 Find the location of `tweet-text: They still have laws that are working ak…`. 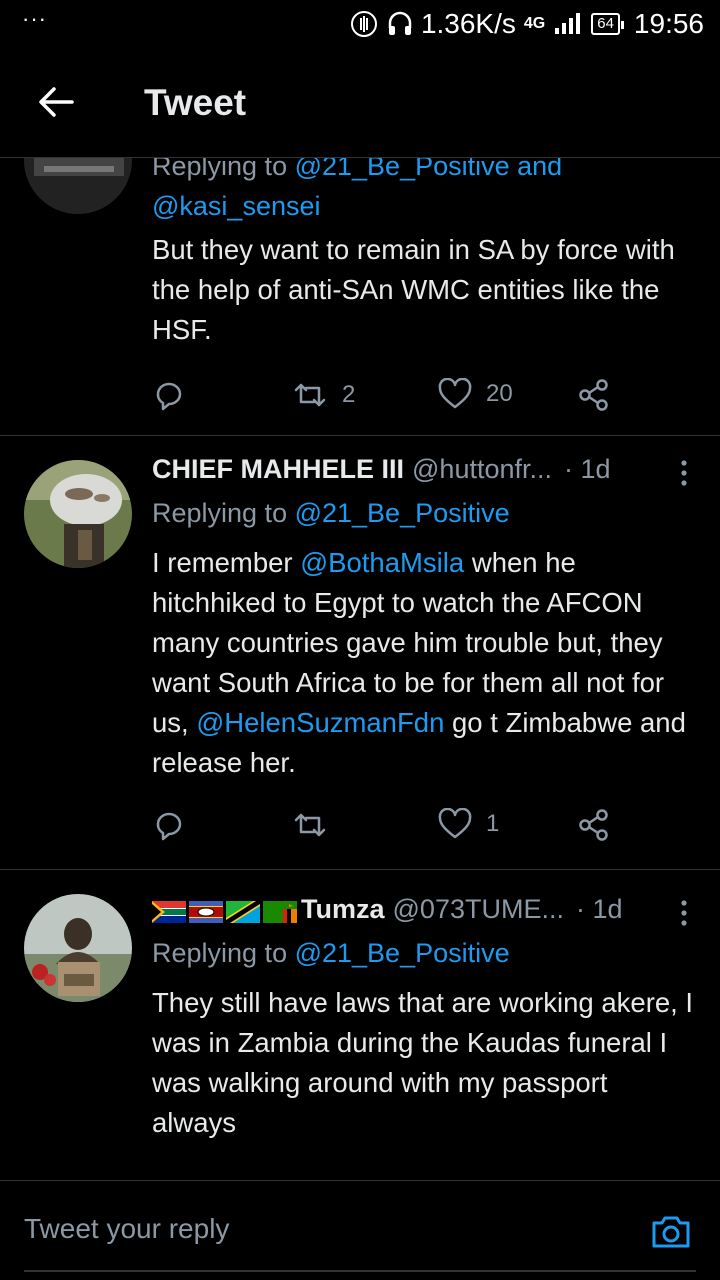

tweet-text: They still have laws that are working ak… is located at coordinates (423, 1062).